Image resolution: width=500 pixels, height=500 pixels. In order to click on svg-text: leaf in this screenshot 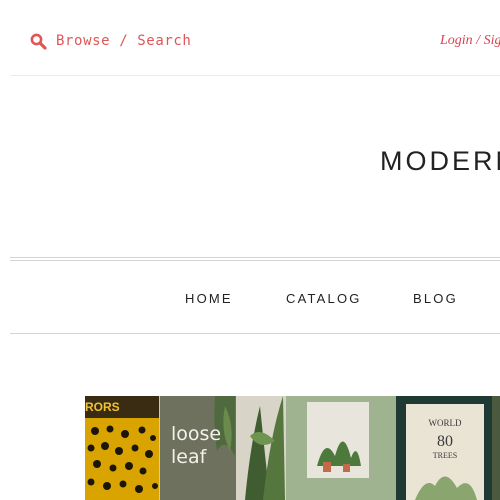, I will do `click(189, 457)`.